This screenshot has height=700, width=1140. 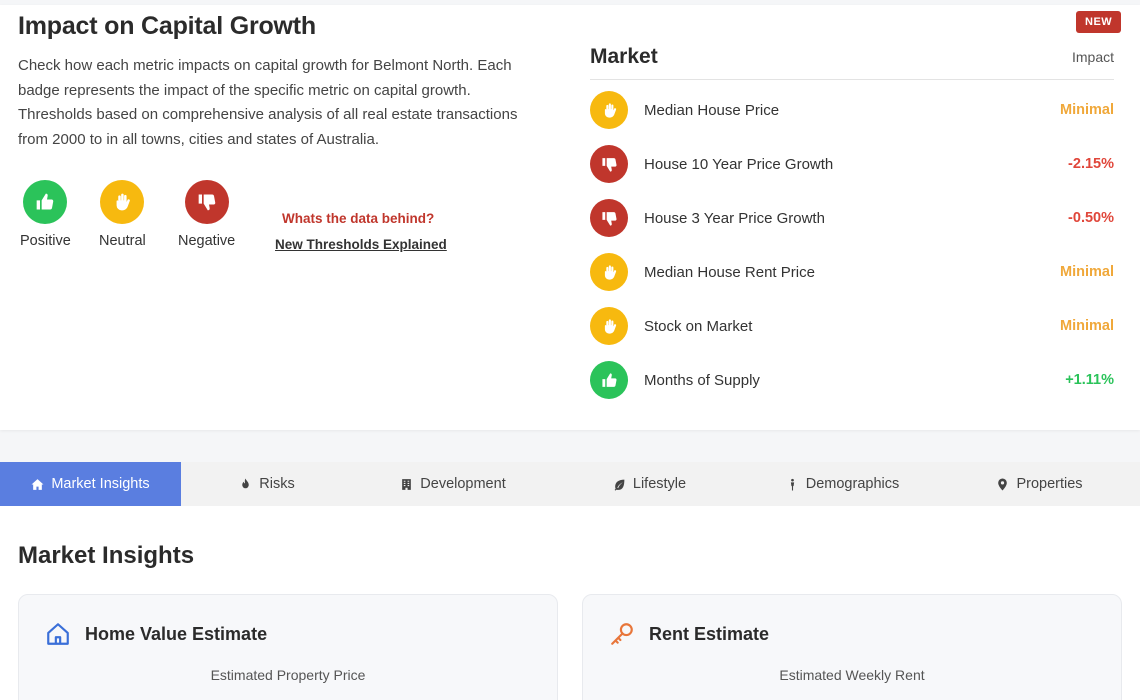 What do you see at coordinates (106, 555) in the screenshot?
I see `section-title: Market Insights` at bounding box center [106, 555].